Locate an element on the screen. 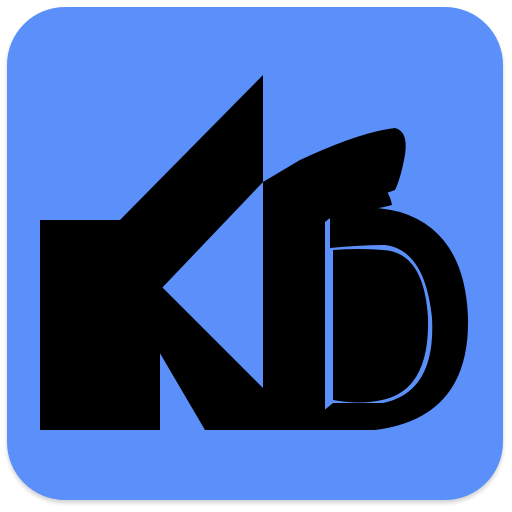 This screenshot has width=512, height=512. b-bowl is located at coordinates (384, 318).